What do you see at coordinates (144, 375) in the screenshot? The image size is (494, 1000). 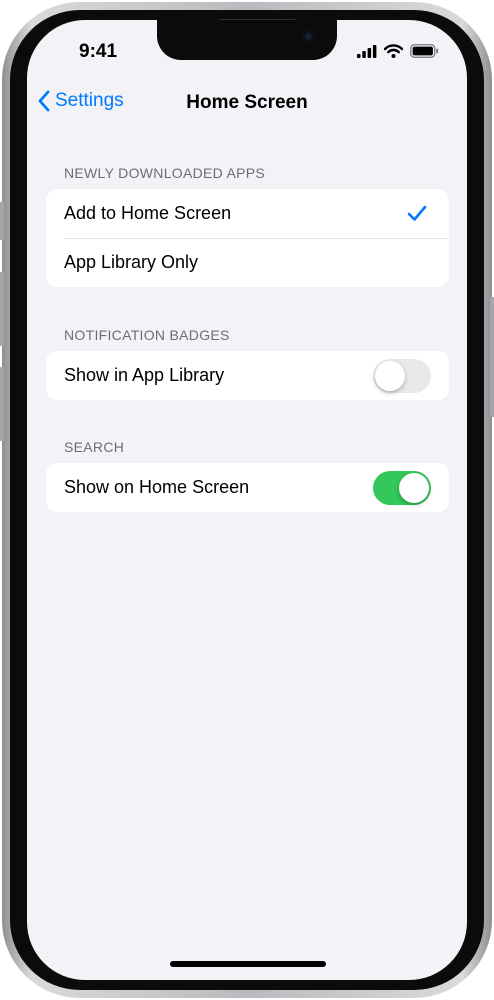 I see `row-label: Show in App Library` at bounding box center [144, 375].